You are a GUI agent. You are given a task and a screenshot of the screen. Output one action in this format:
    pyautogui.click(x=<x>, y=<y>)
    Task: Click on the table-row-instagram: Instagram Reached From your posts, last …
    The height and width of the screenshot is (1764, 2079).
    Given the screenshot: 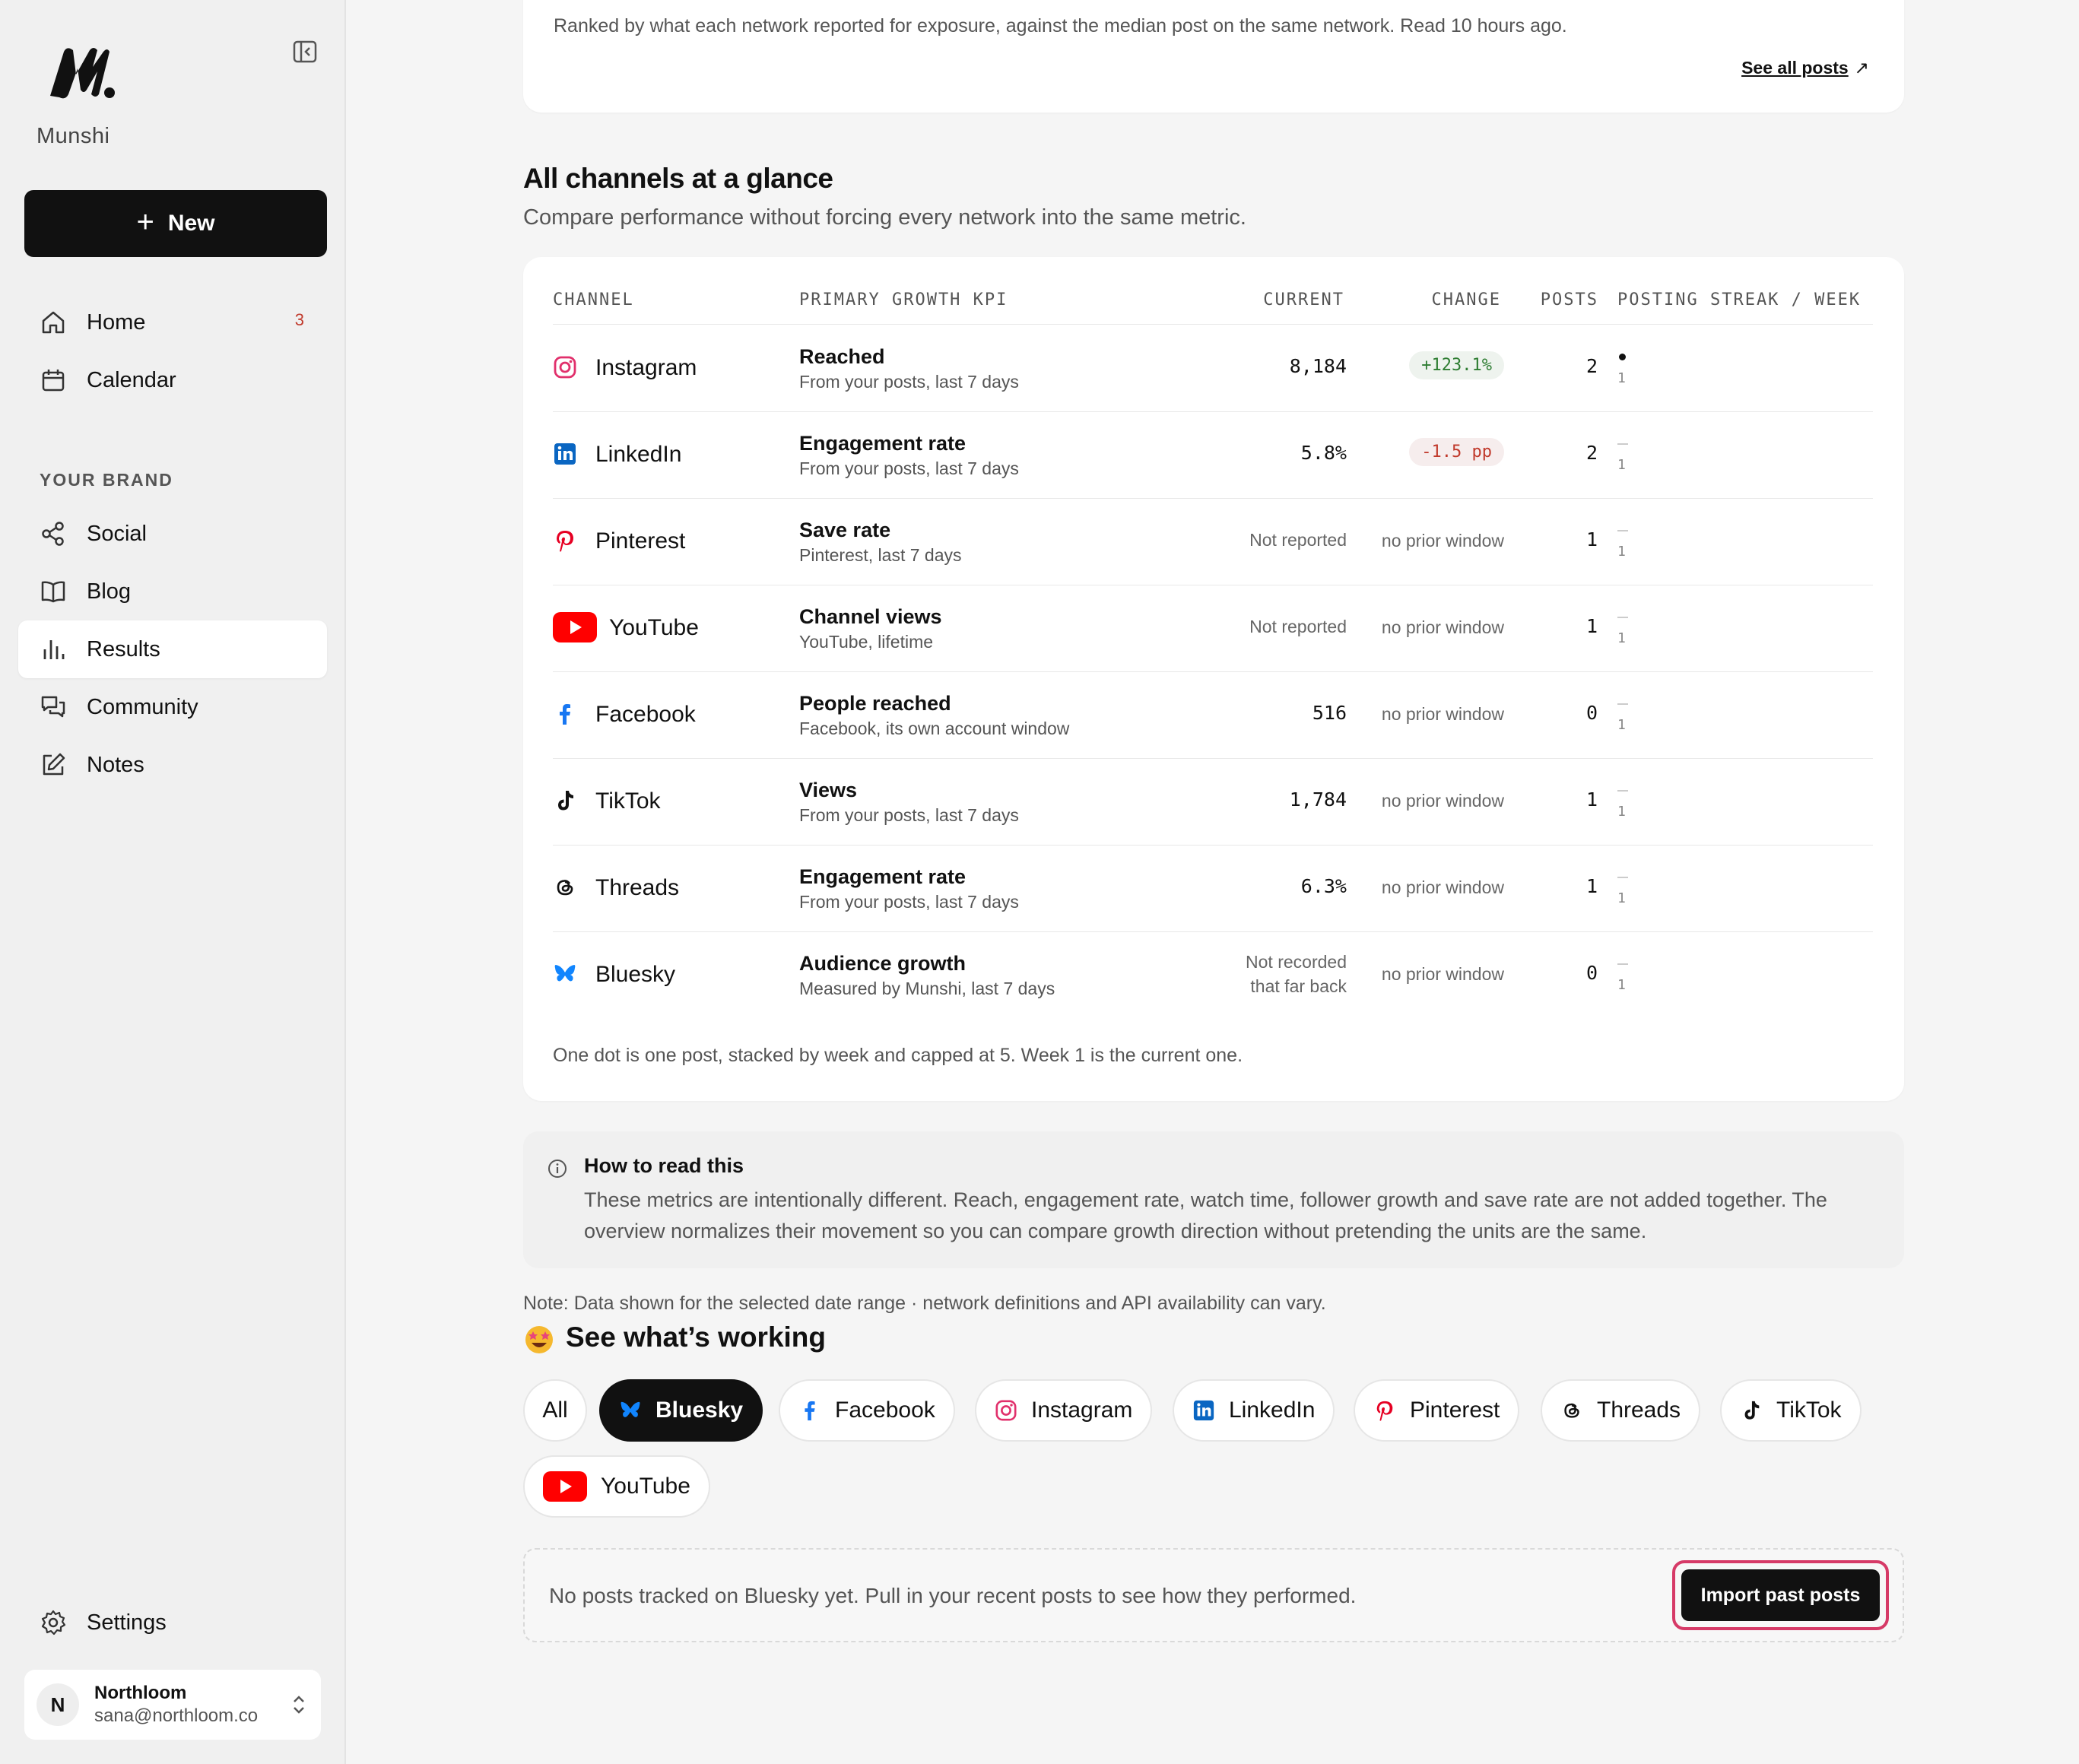 What is the action you would take?
    pyautogui.click(x=1213, y=368)
    